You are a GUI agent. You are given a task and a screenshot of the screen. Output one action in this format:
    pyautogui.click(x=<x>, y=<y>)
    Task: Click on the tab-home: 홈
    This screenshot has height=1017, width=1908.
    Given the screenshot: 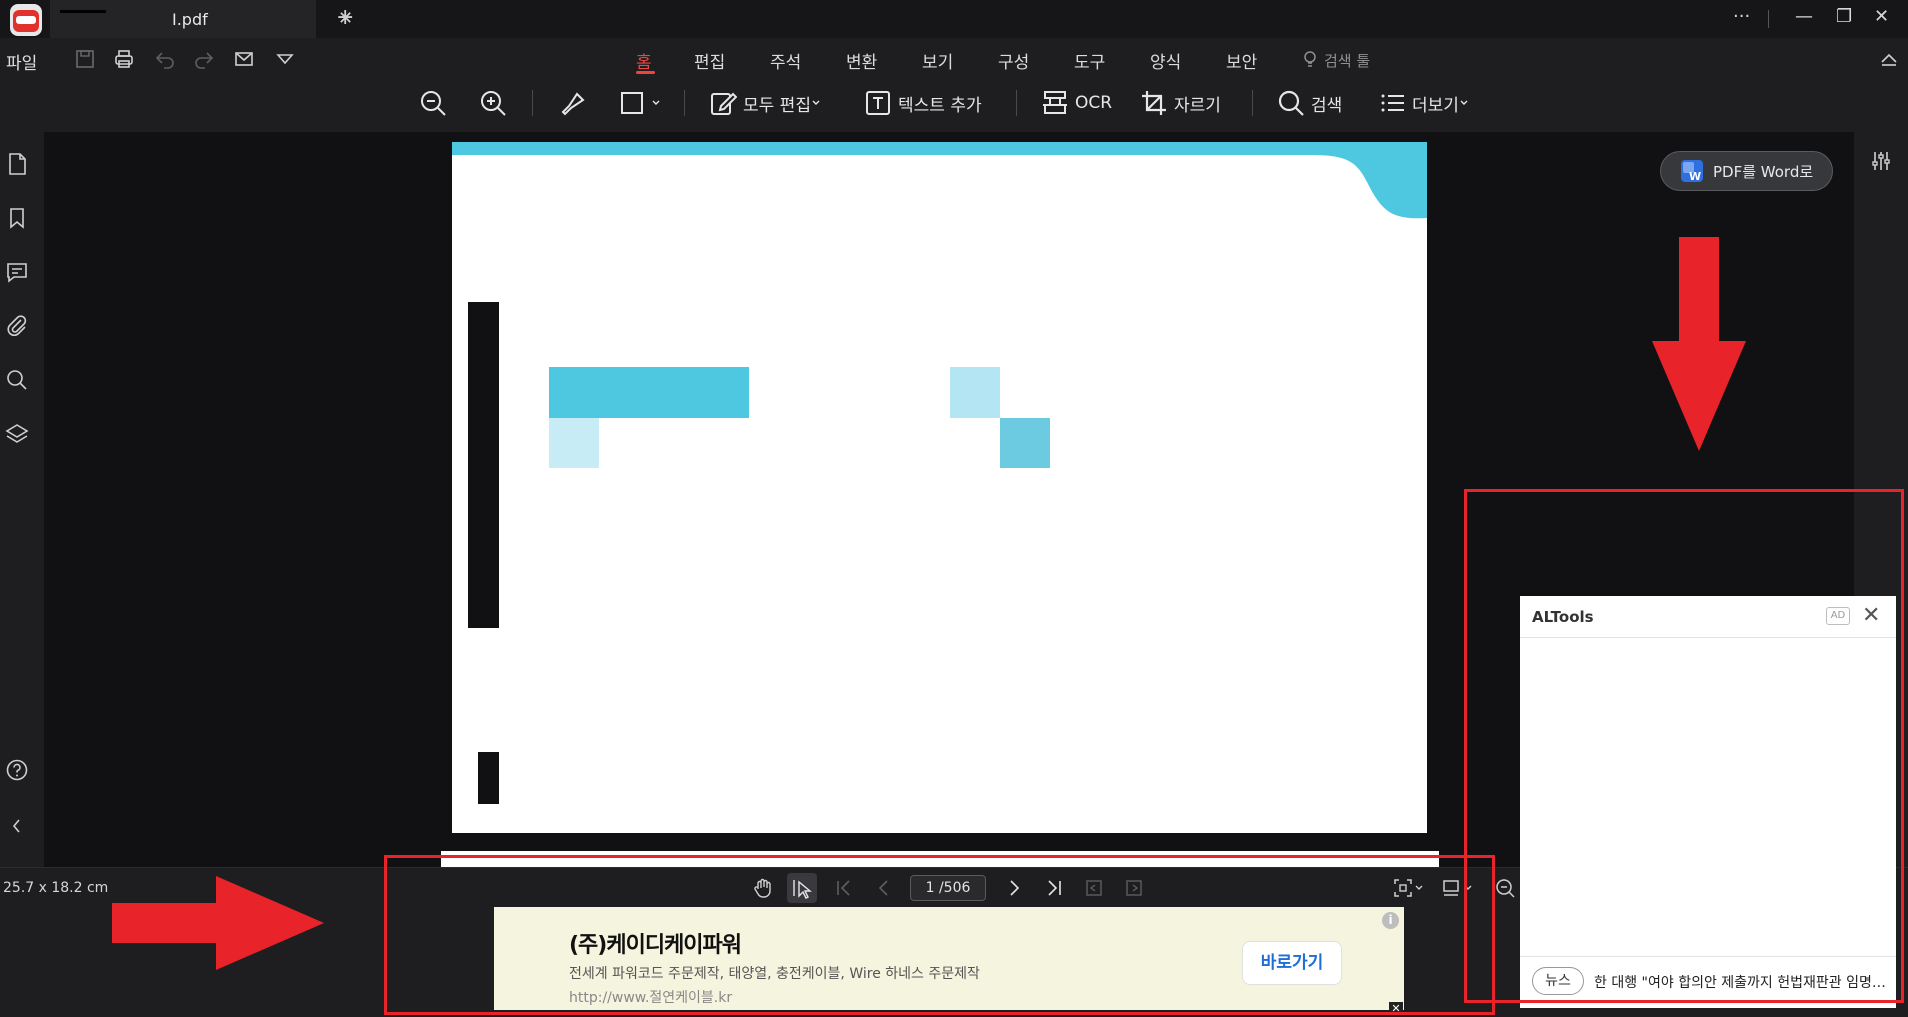 What is the action you would take?
    pyautogui.click(x=644, y=60)
    